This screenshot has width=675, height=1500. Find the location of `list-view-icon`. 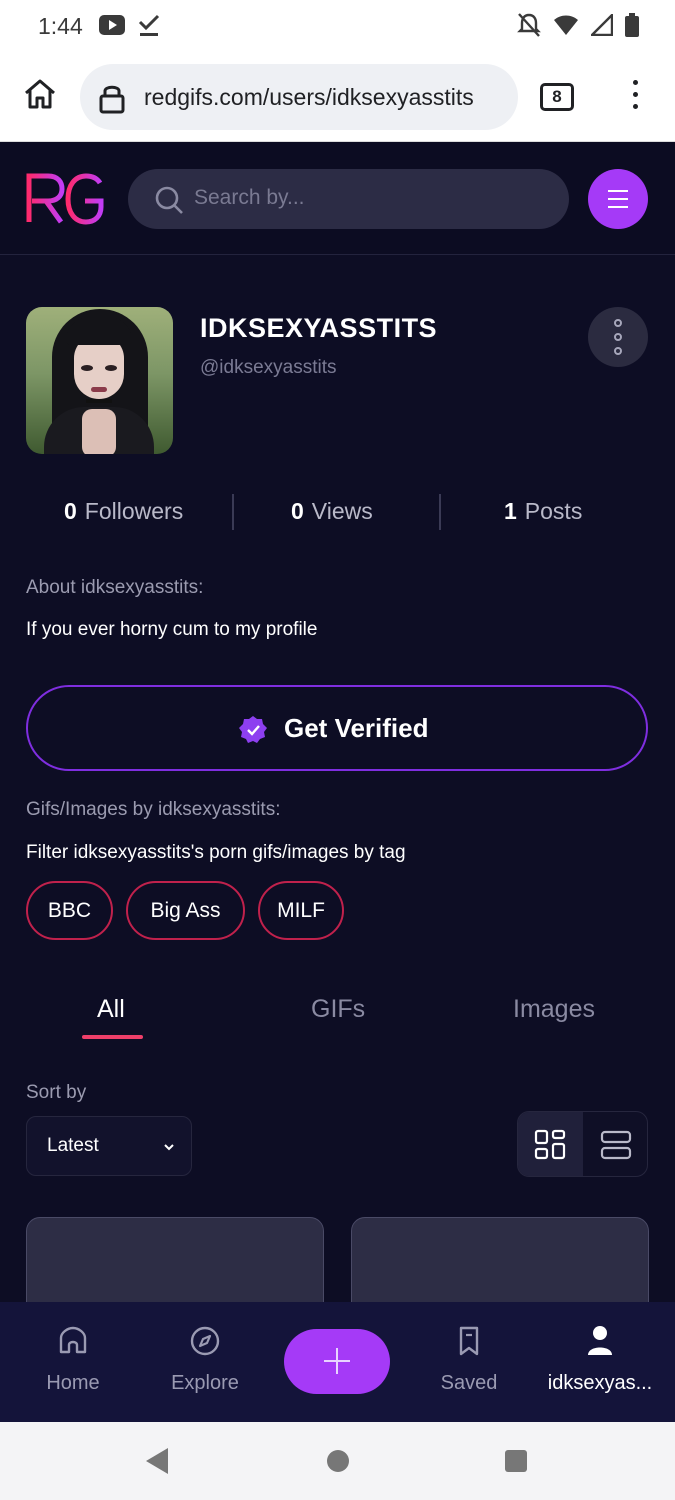

list-view-icon is located at coordinates (616, 1145).